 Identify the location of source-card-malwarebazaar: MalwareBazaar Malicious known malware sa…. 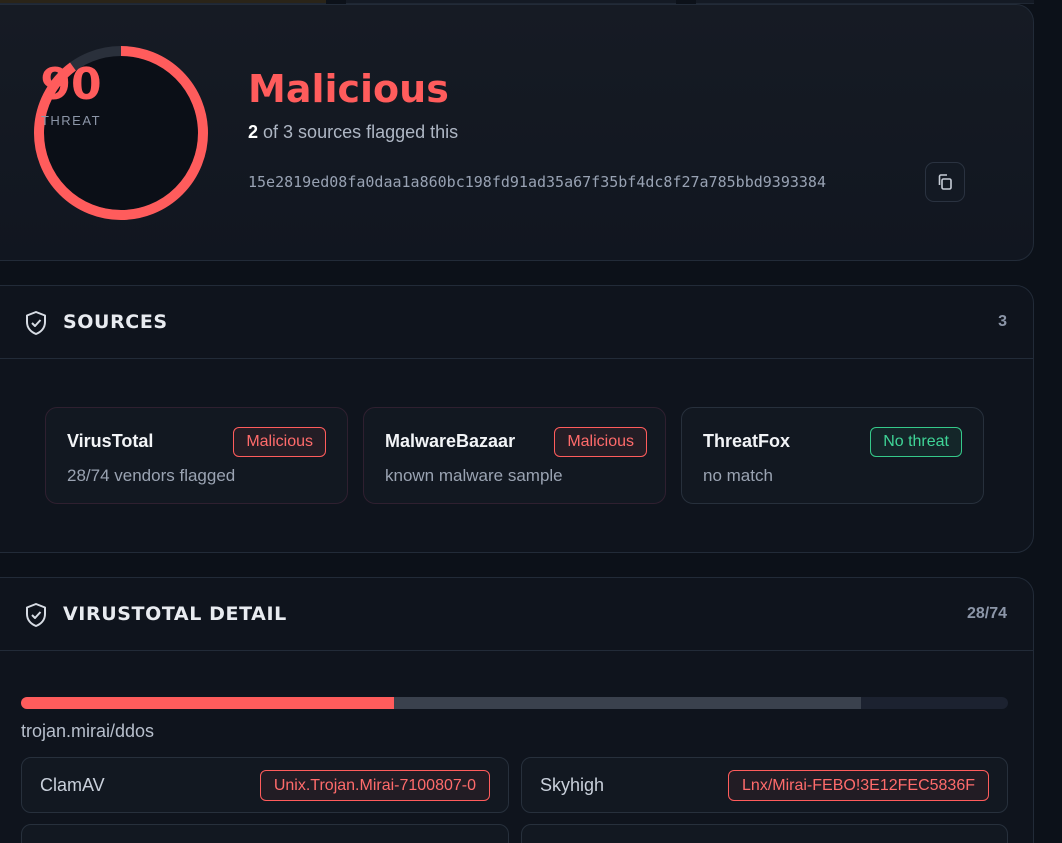
(514, 455).